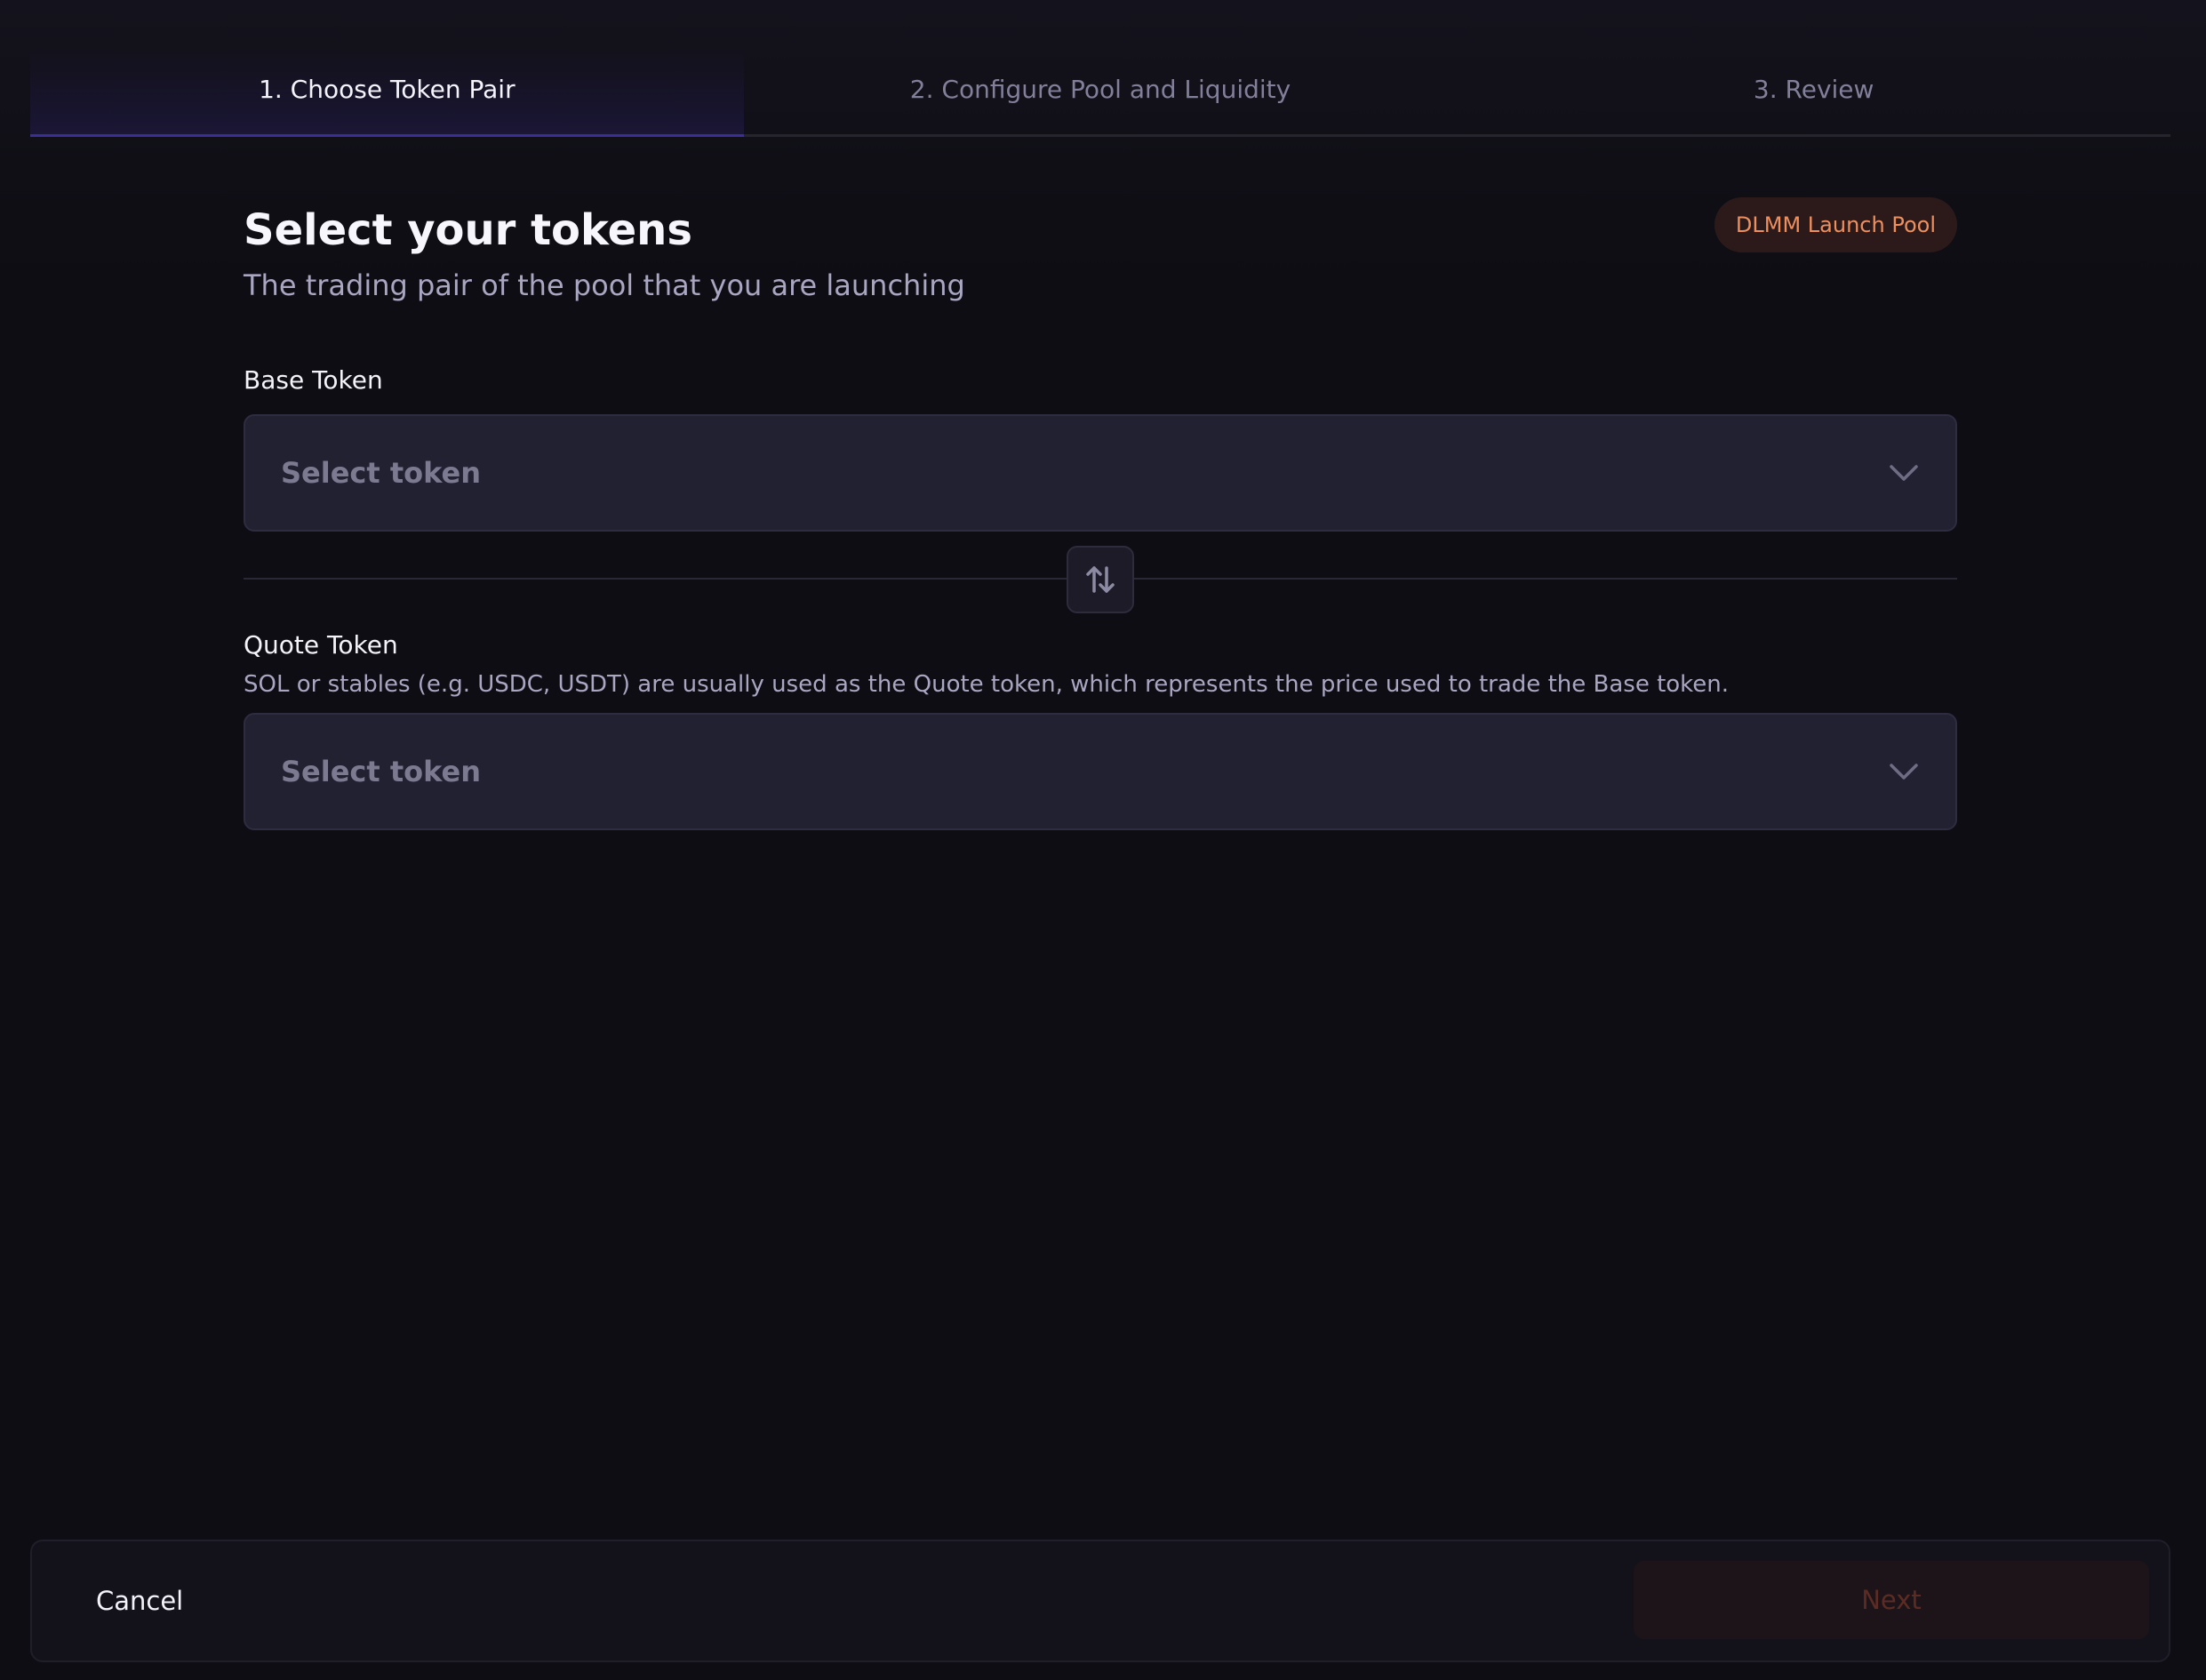  What do you see at coordinates (1100, 89) in the screenshot?
I see `step-label: 2. Configure Pool and Liquidity` at bounding box center [1100, 89].